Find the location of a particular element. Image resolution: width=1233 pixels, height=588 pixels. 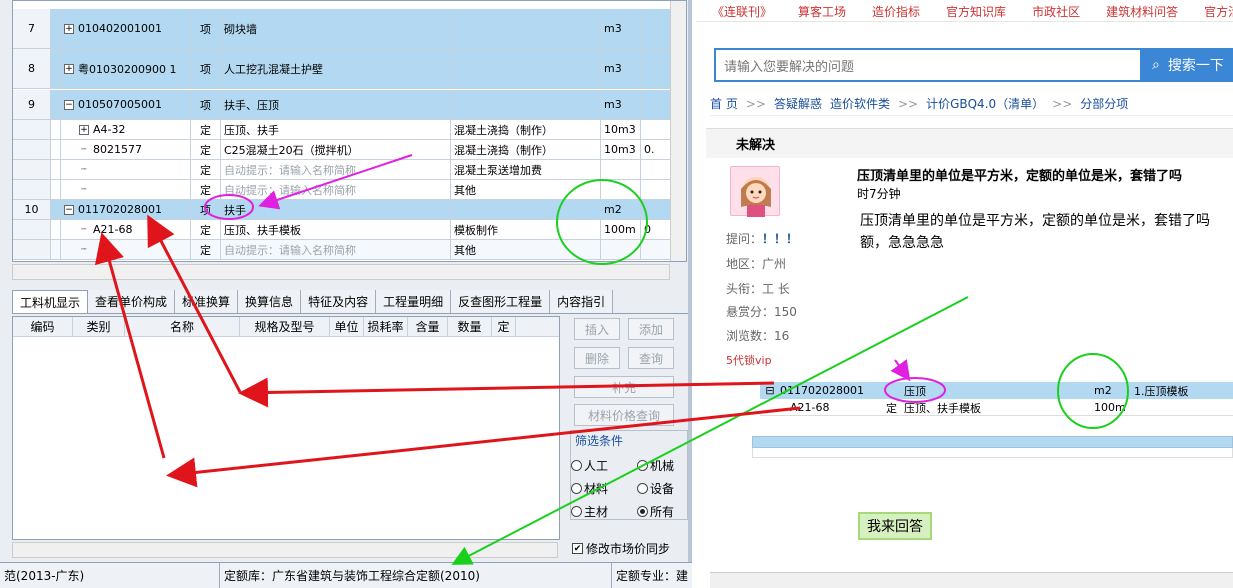

answer-button: 我来回答 is located at coordinates (895, 526).